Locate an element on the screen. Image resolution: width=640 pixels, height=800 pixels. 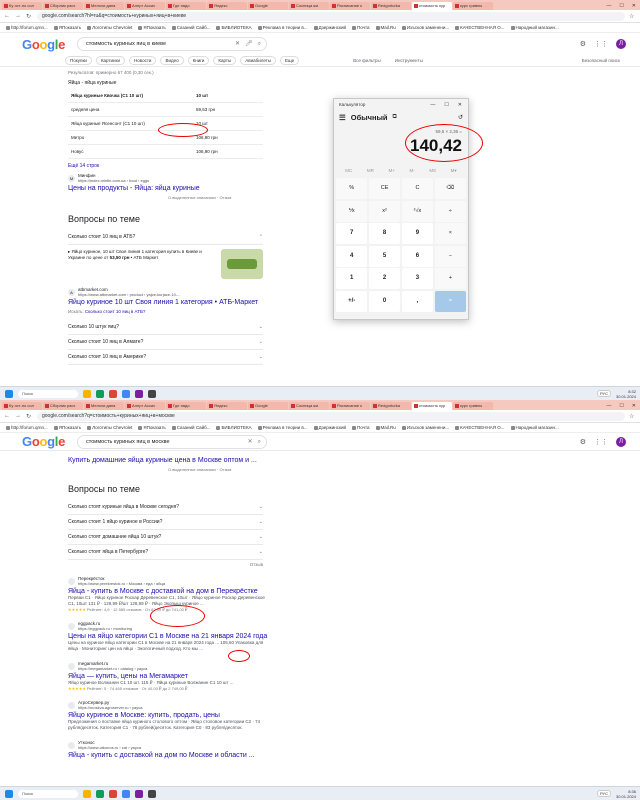
browser-tab: Яндекс is located at coordinates (227, 6).